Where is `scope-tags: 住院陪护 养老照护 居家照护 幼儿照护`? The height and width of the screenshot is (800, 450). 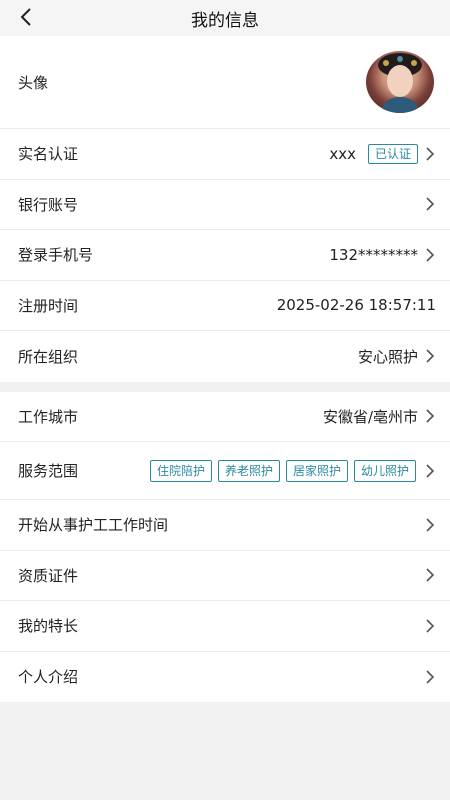
scope-tags: 住院陪护 养老照护 居家照护 幼儿照护 is located at coordinates (282, 470).